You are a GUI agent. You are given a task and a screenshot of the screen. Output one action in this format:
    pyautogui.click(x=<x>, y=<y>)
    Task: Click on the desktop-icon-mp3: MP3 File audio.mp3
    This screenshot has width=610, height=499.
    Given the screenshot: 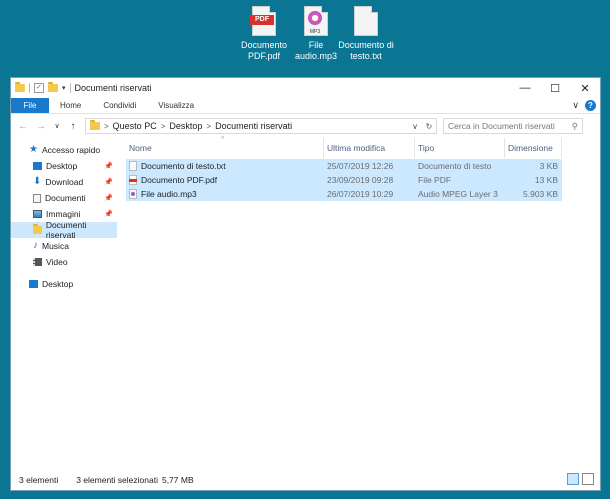 What is the action you would take?
    pyautogui.click(x=316, y=34)
    